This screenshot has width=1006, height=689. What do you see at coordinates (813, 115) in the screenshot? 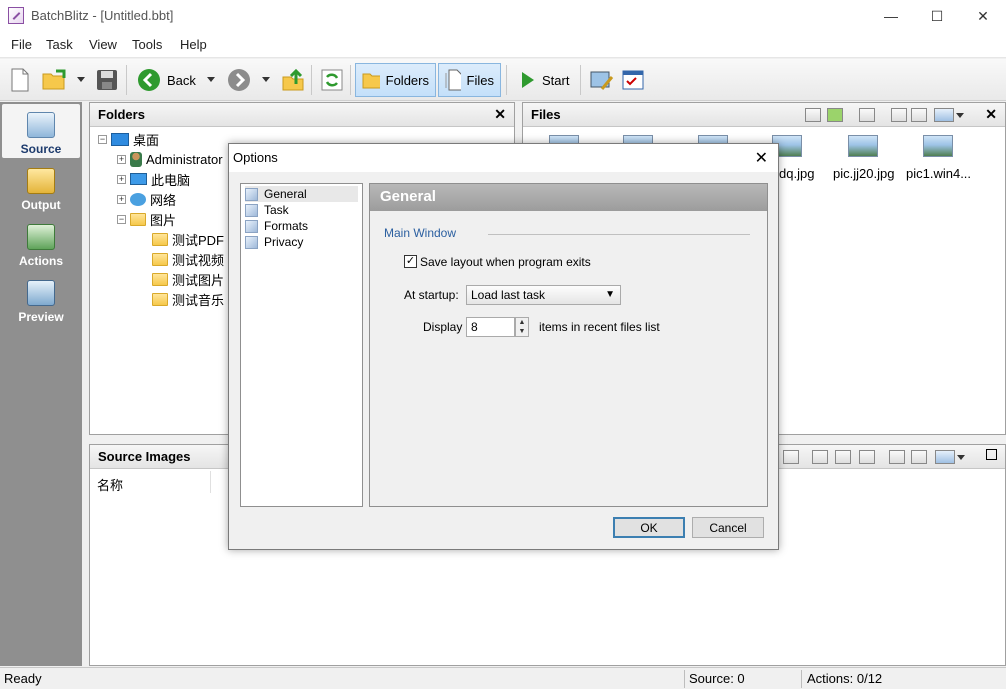
I see `remove-icon` at bounding box center [813, 115].